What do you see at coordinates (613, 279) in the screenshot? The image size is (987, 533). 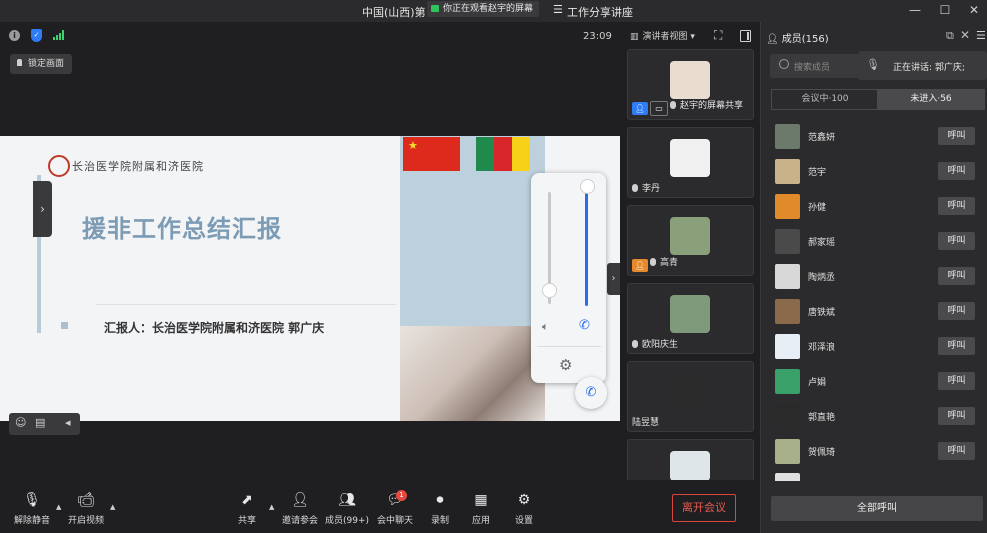 I see `collapse-video-column-handle: ›` at bounding box center [613, 279].